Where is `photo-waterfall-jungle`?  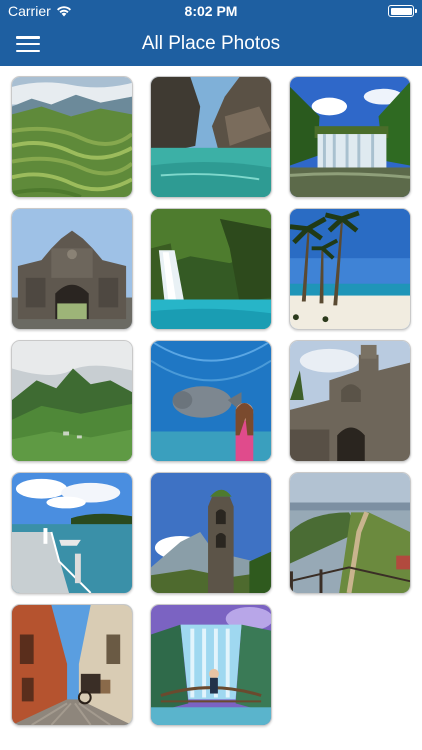
photo-waterfall-jungle is located at coordinates (350, 137).